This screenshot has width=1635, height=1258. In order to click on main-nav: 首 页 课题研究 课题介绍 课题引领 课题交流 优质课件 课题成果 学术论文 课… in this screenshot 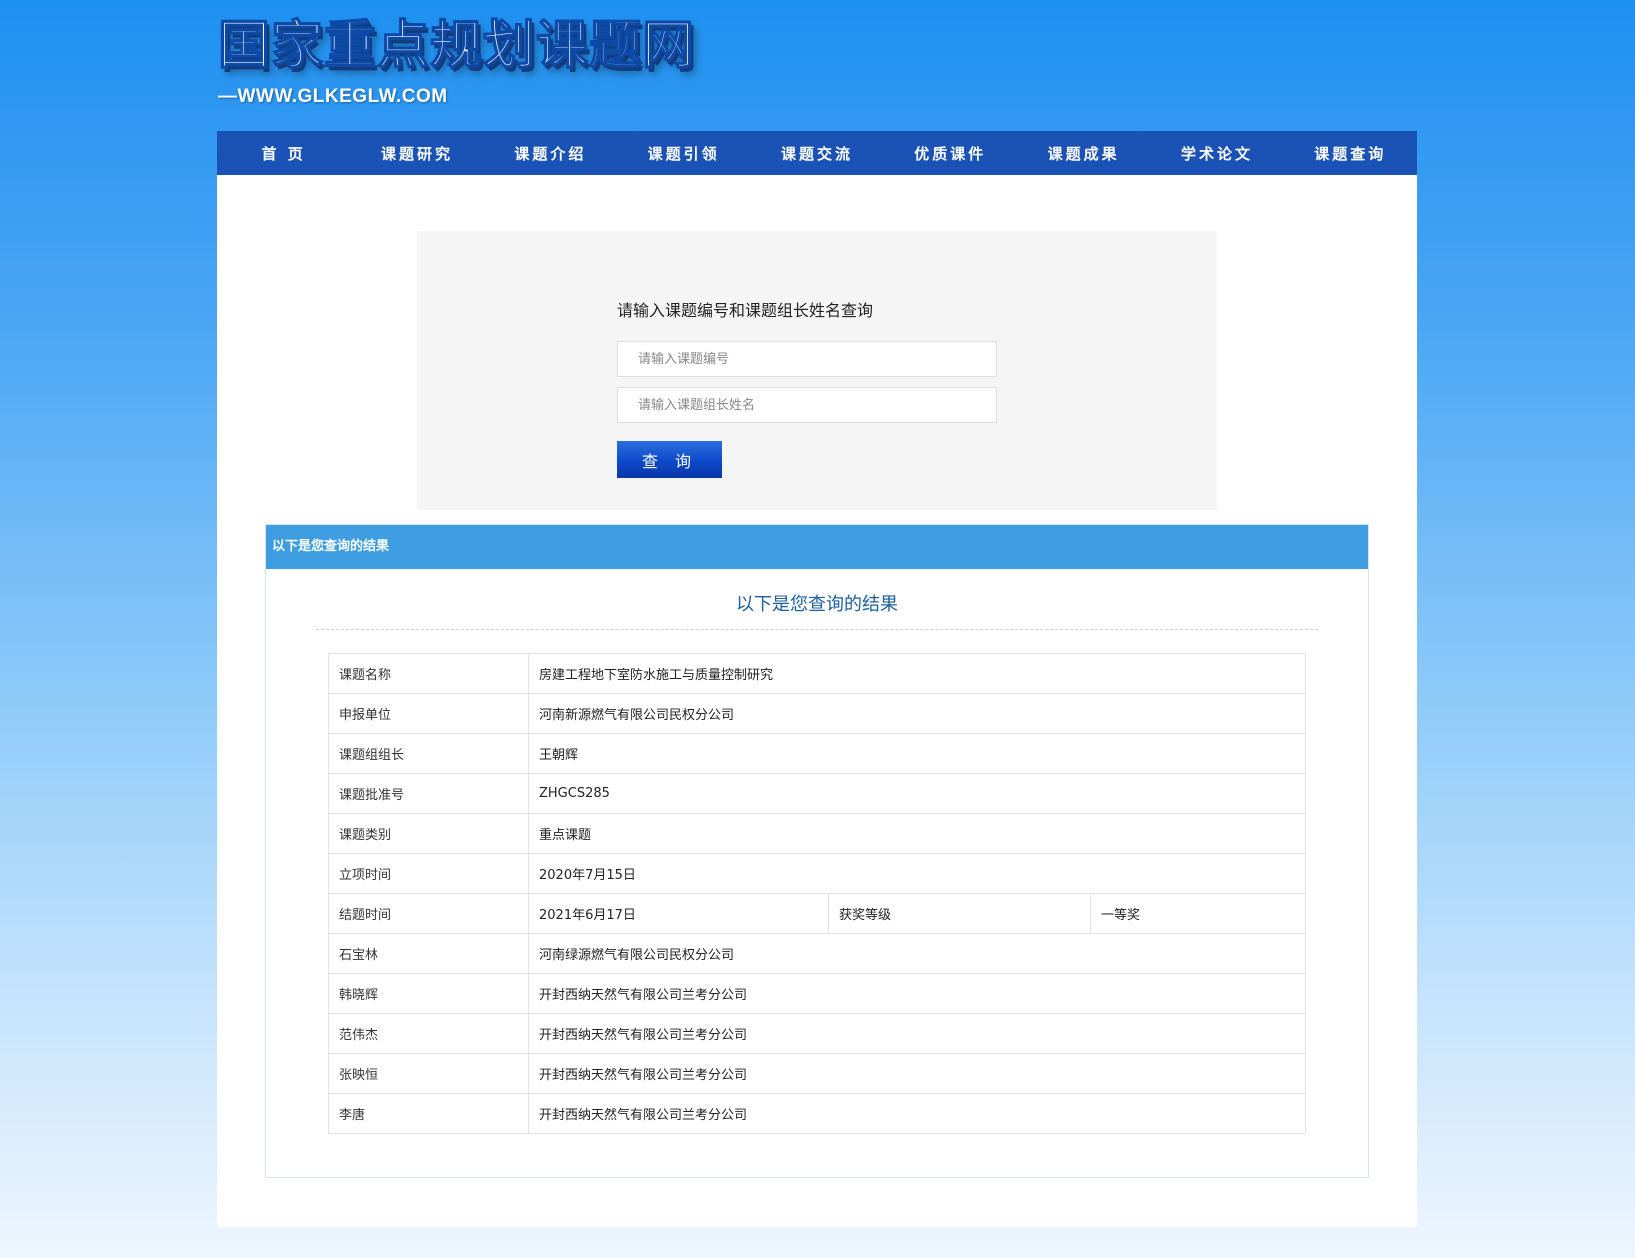, I will do `click(817, 153)`.